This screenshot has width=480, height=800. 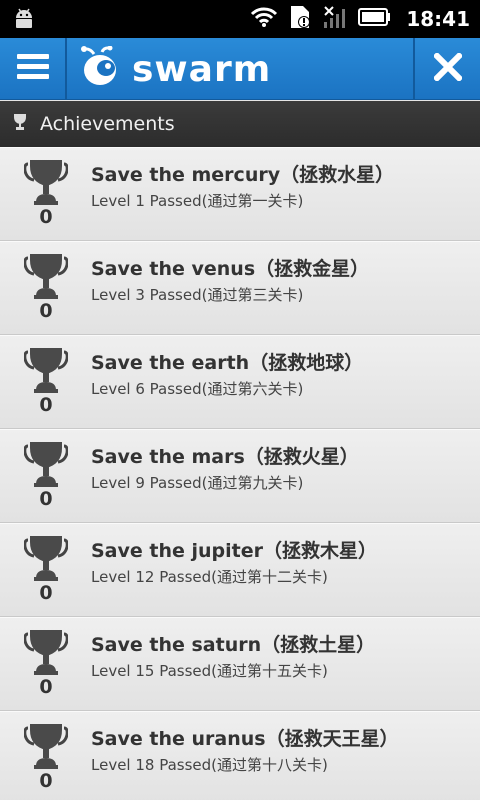 I want to click on no-signal-icon, so click(x=335, y=19).